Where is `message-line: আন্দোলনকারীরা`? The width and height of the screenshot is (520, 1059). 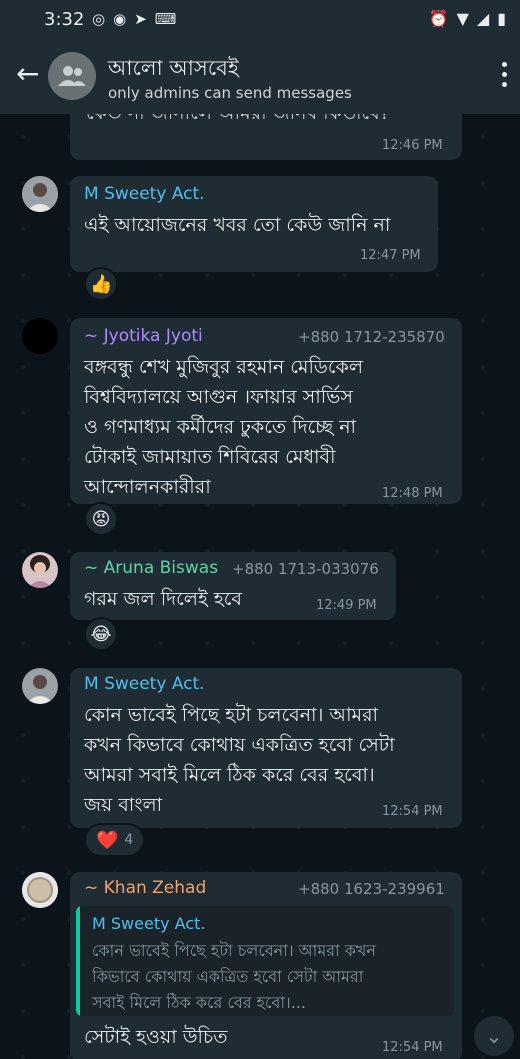
message-line: আন্দোলনকারীরা is located at coordinates (147, 487).